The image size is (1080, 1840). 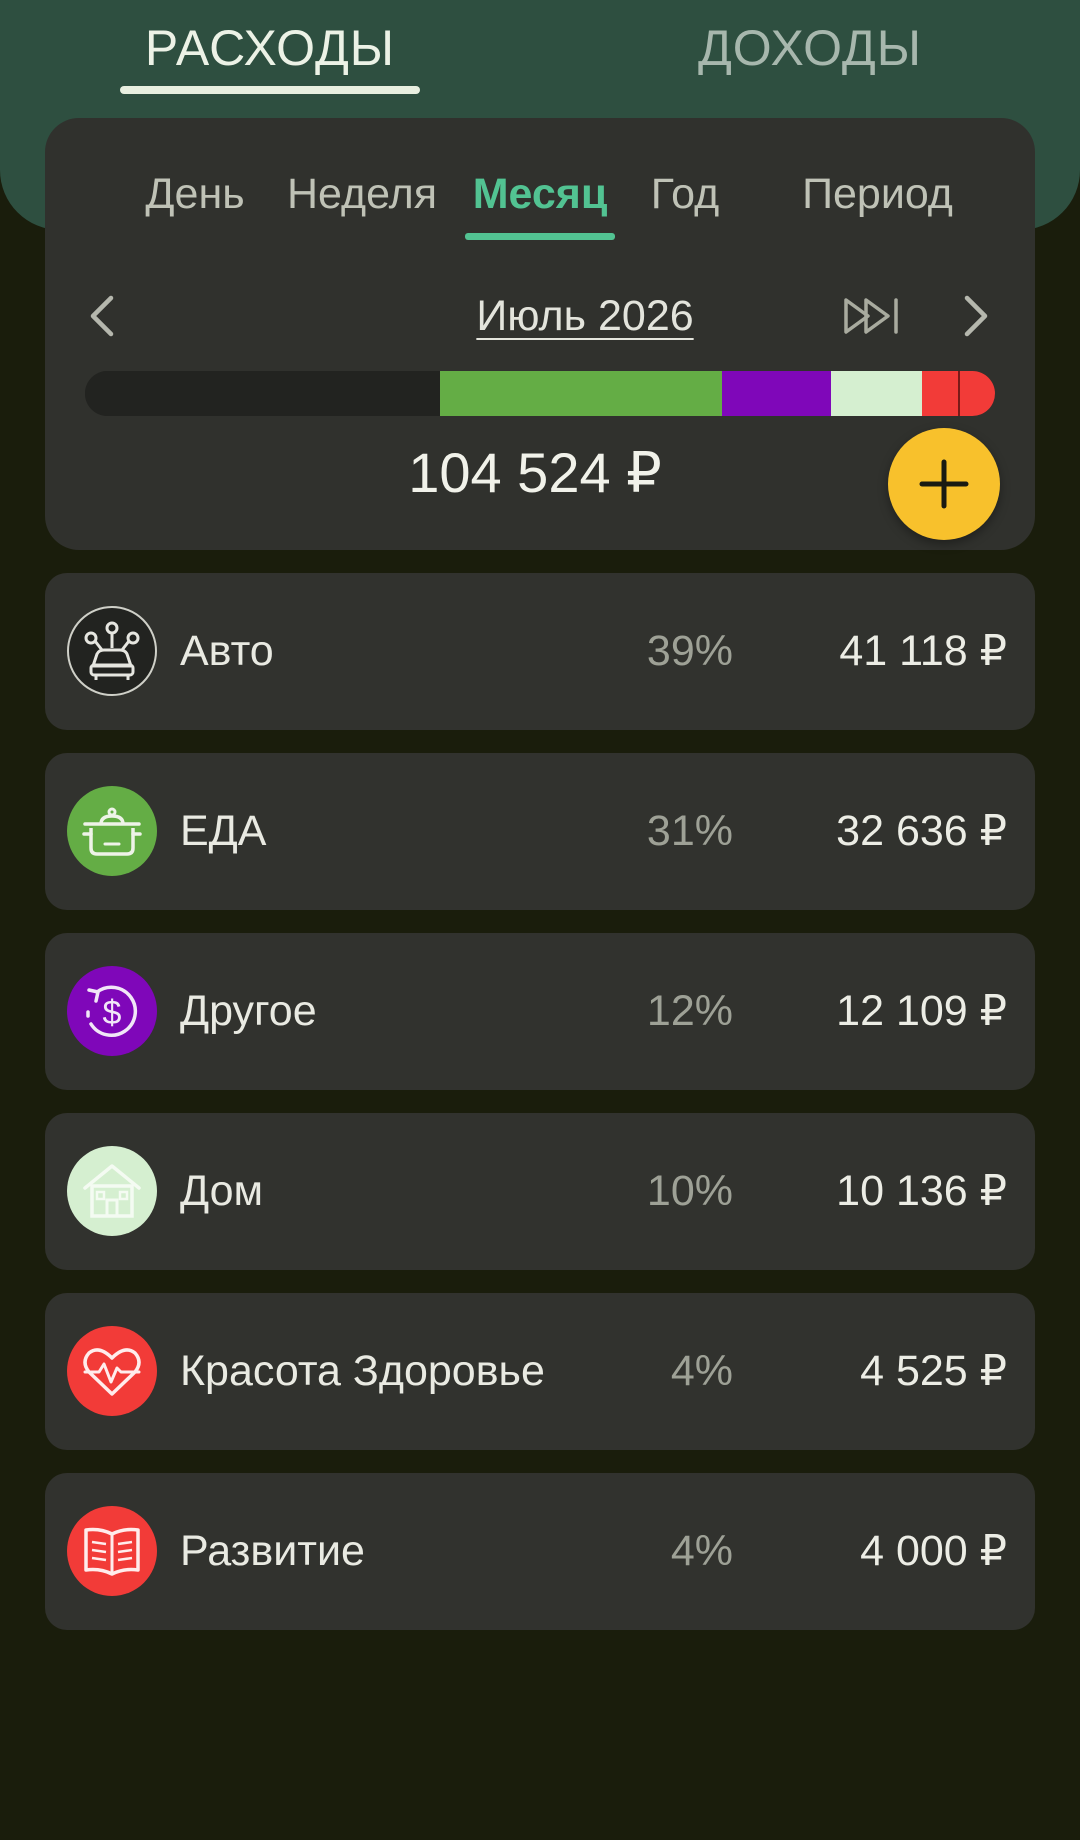 I want to click on jump-to-current-button, so click(x=870, y=316).